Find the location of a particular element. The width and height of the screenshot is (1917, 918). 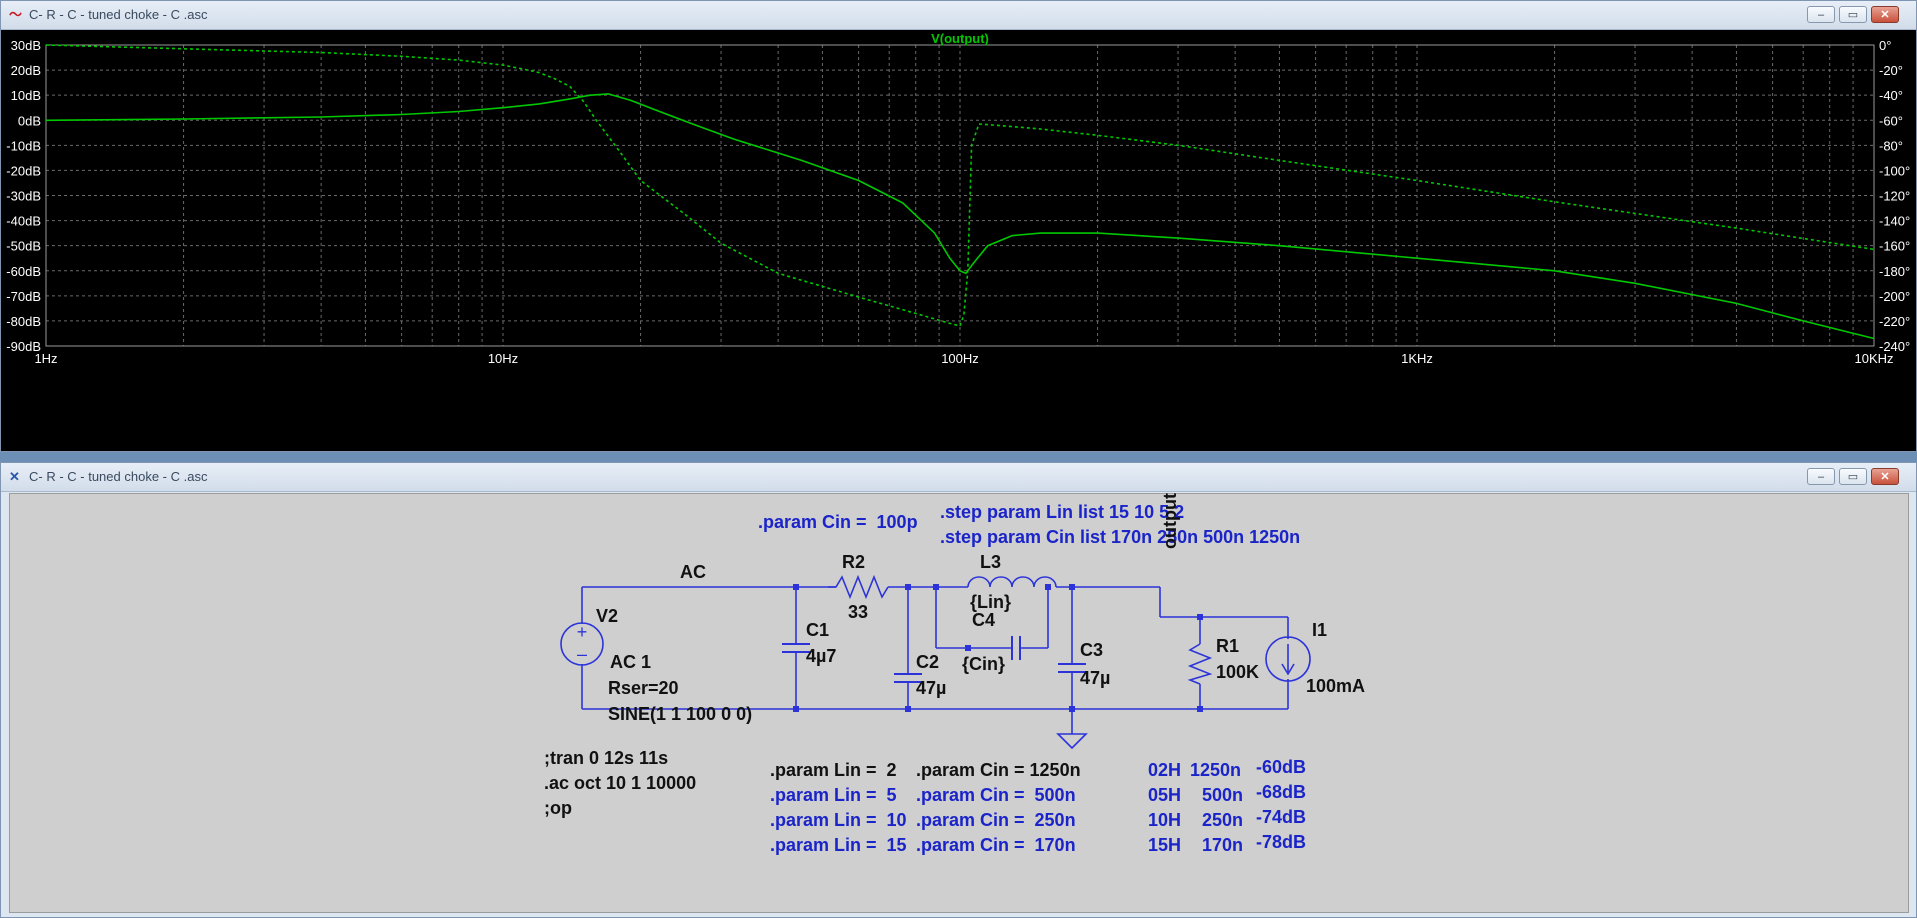

param-cin-row-2: .param Cin = 500n is located at coordinates (996, 795).